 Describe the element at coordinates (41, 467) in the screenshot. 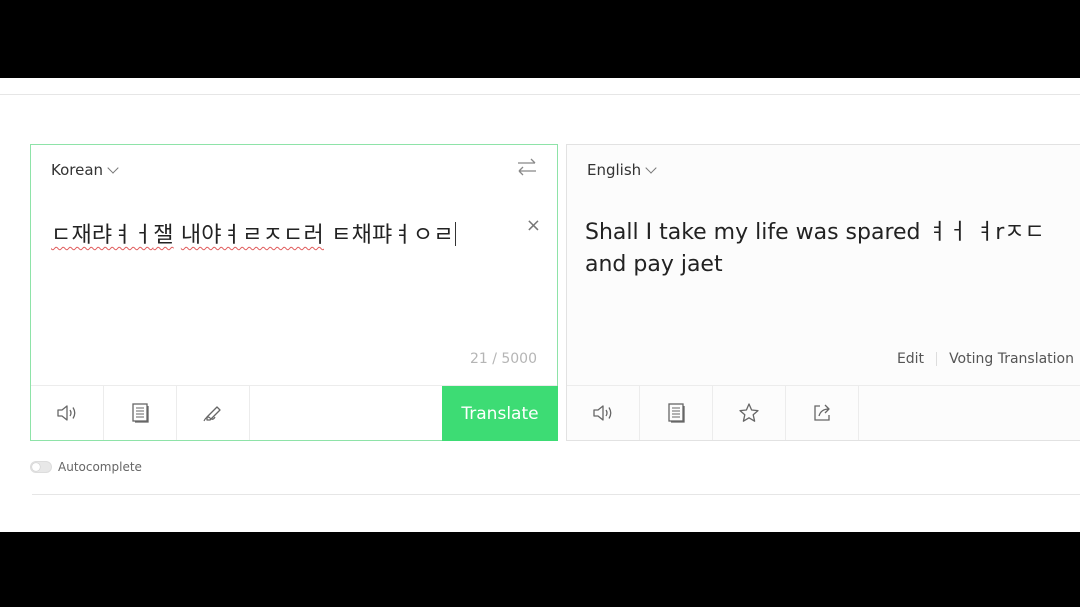

I see `autocomplete-toggle` at that location.